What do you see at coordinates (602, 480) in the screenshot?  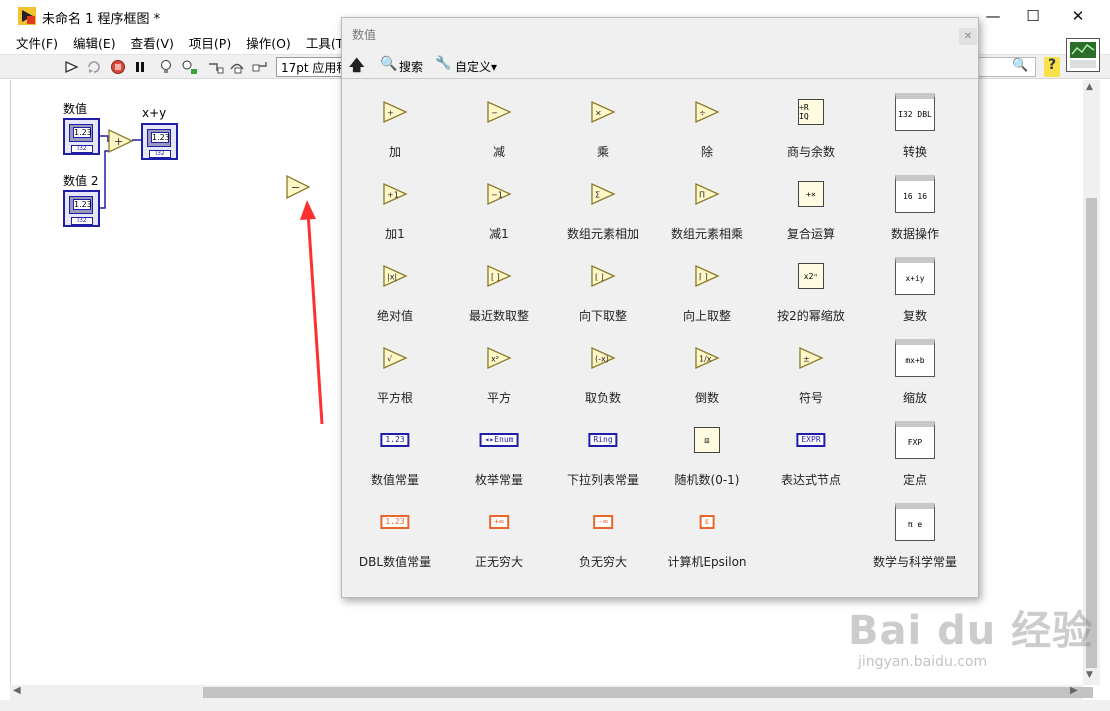 I see `palette-item-label: 下拉列表常量` at bounding box center [602, 480].